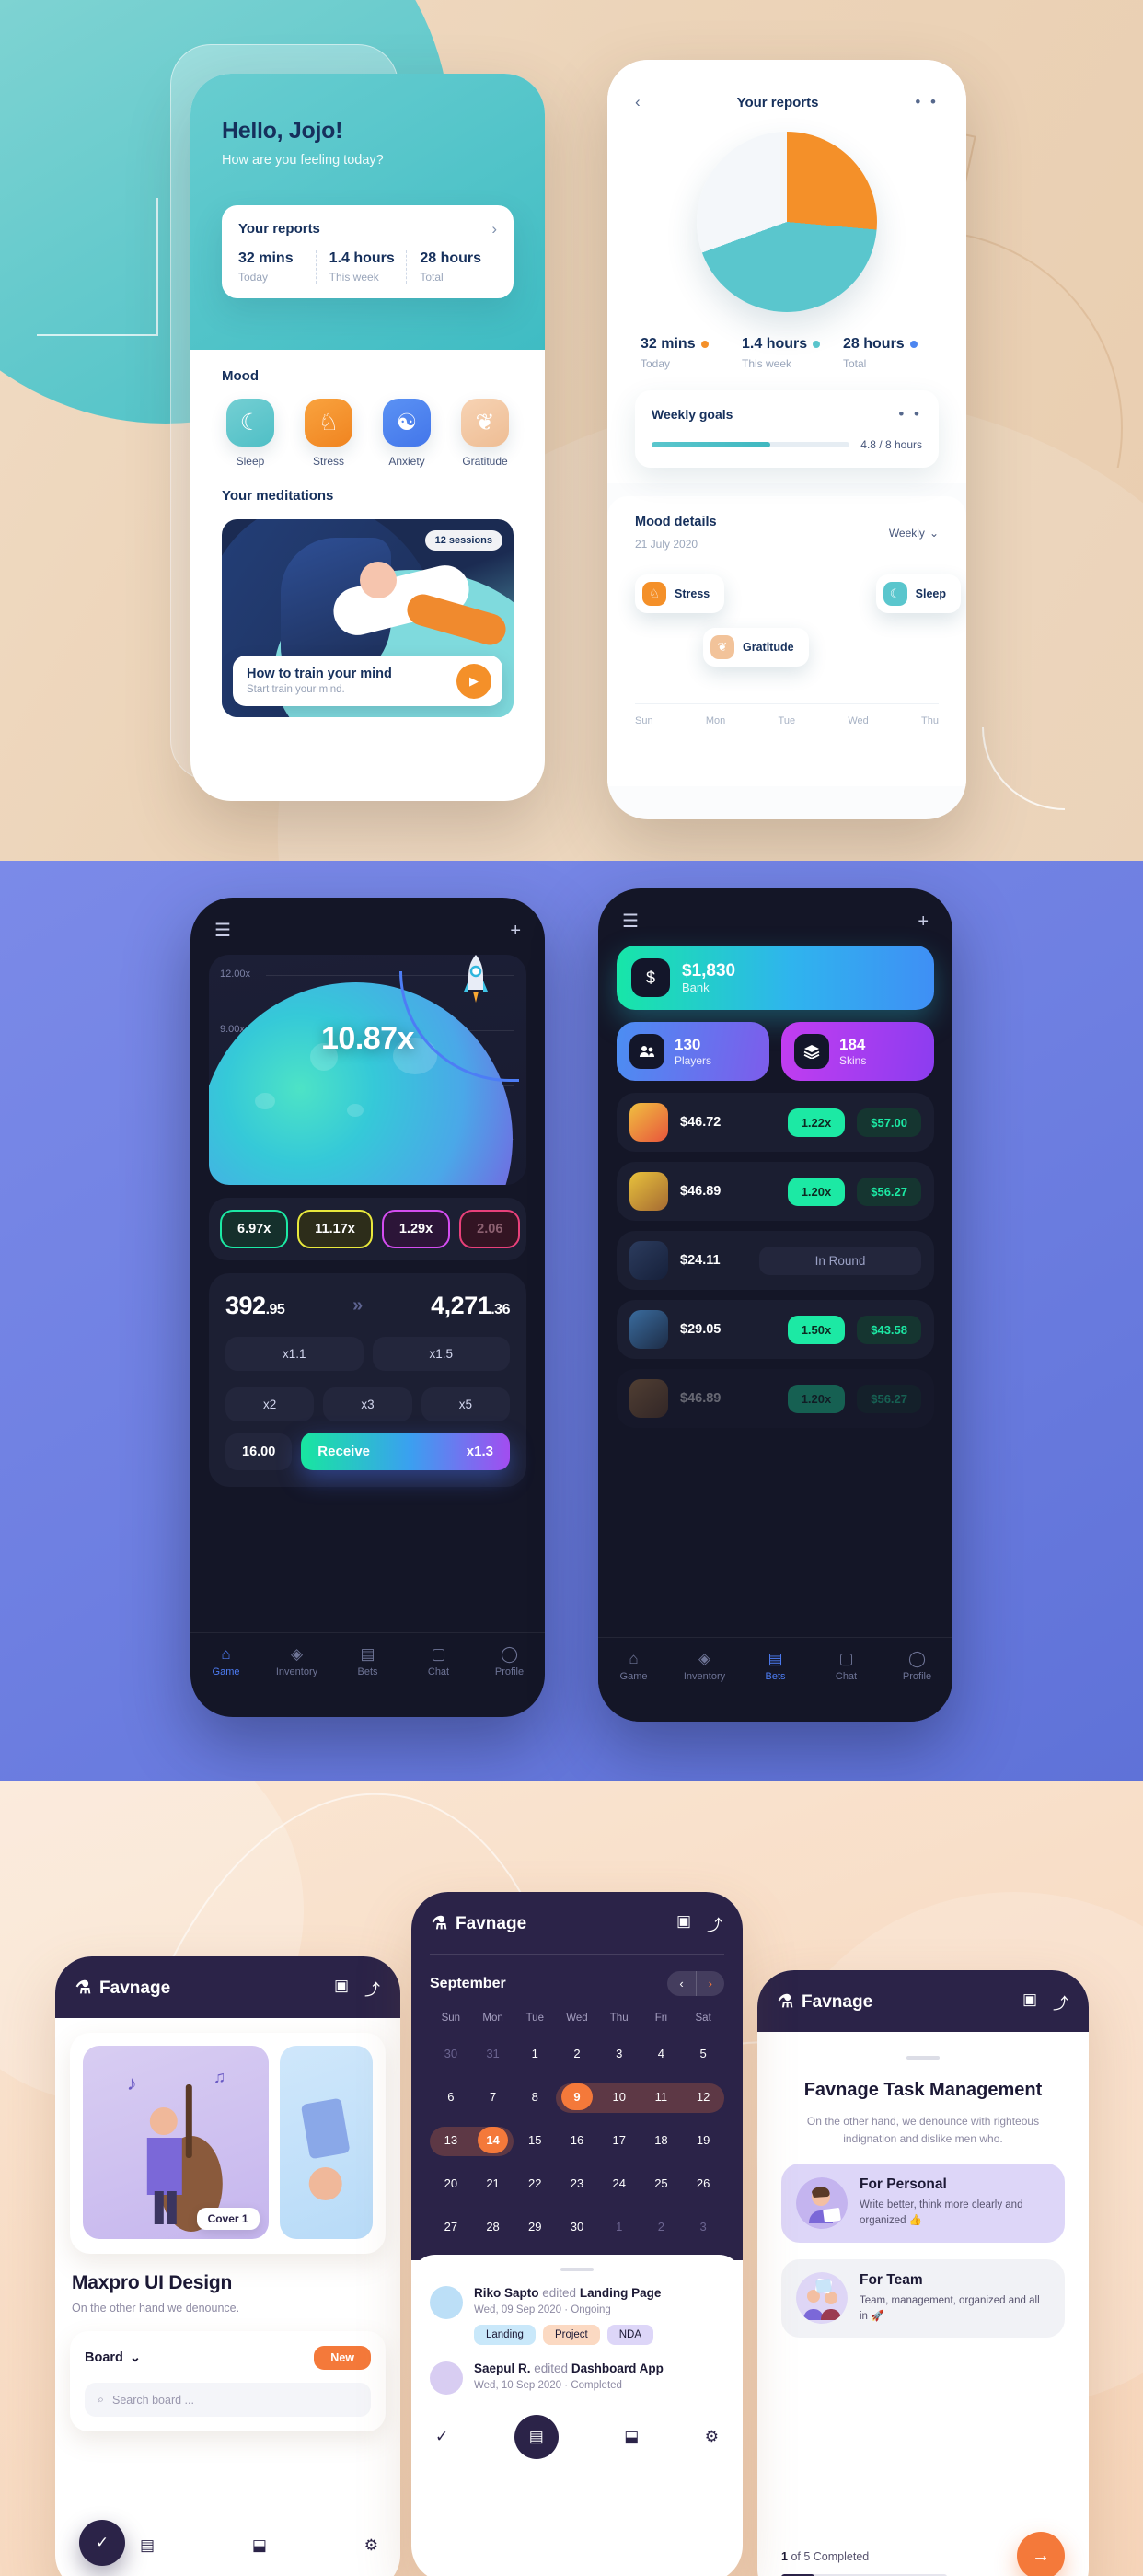  Describe the element at coordinates (451, 2183) in the screenshot. I see `calendar-day: 20` at that location.